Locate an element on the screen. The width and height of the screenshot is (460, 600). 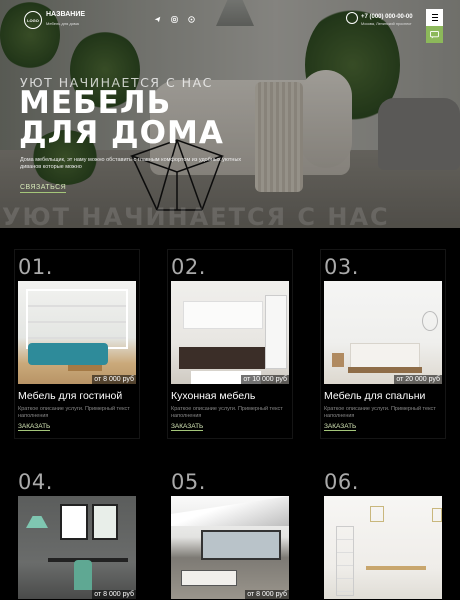
menu-button is located at coordinates (434, 17).